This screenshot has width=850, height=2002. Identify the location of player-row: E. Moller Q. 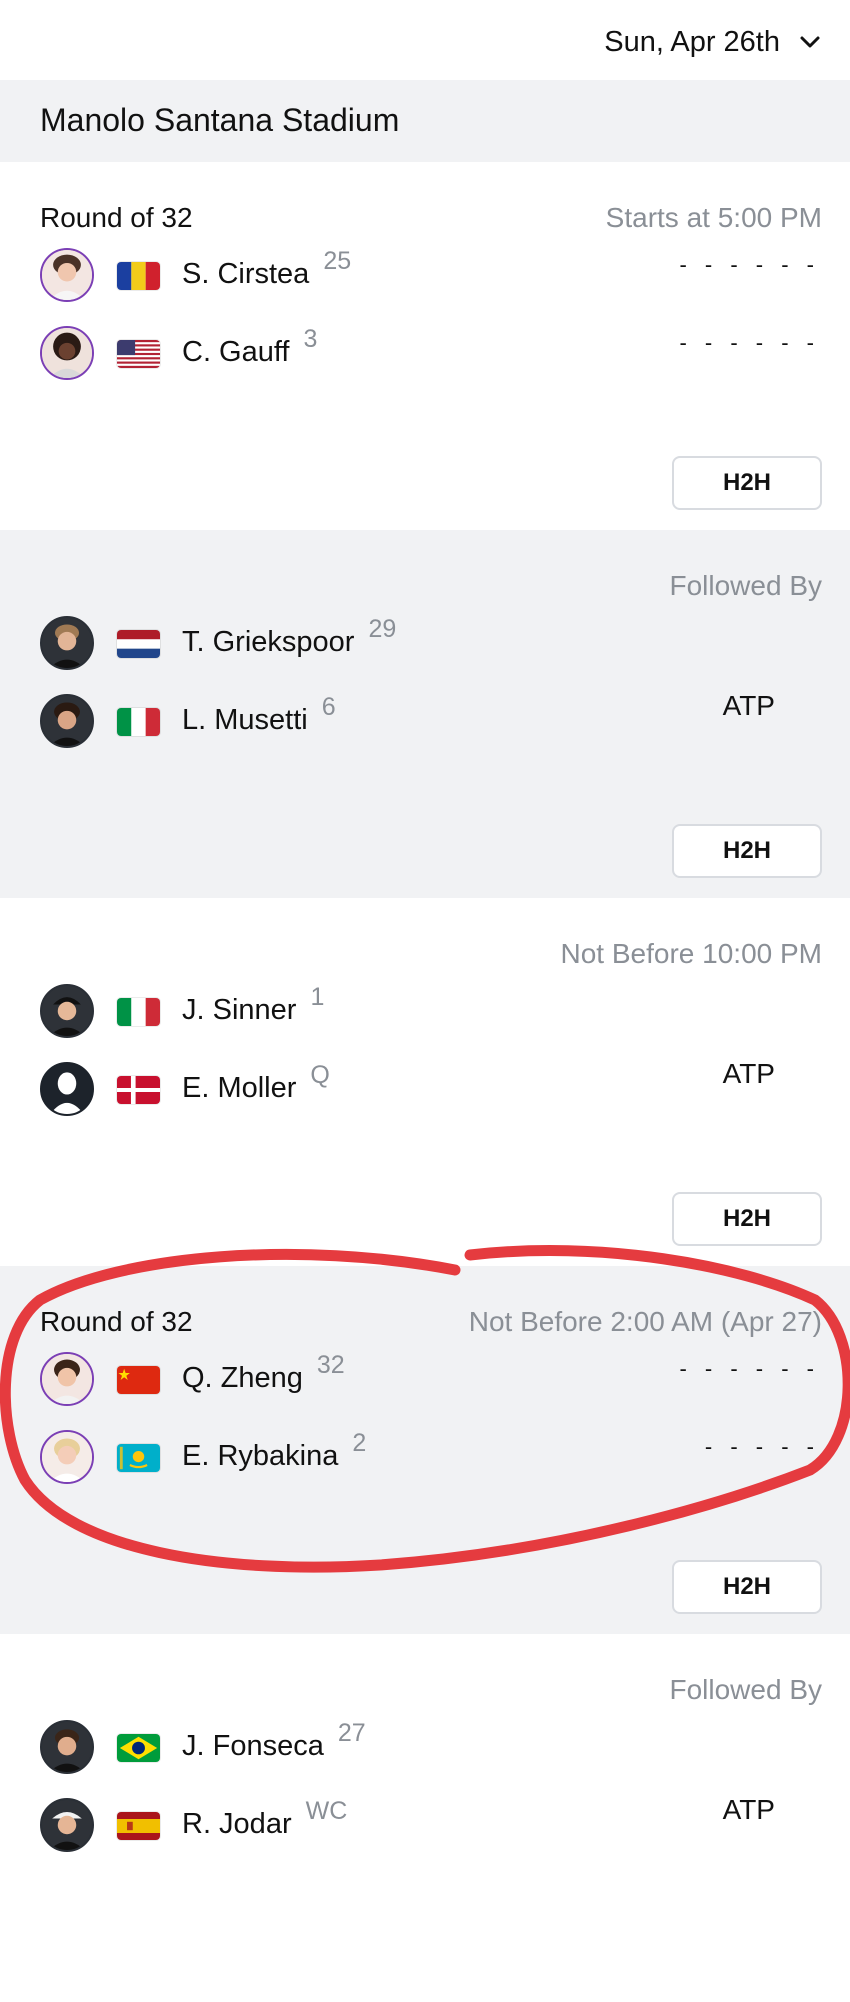
(430, 1089).